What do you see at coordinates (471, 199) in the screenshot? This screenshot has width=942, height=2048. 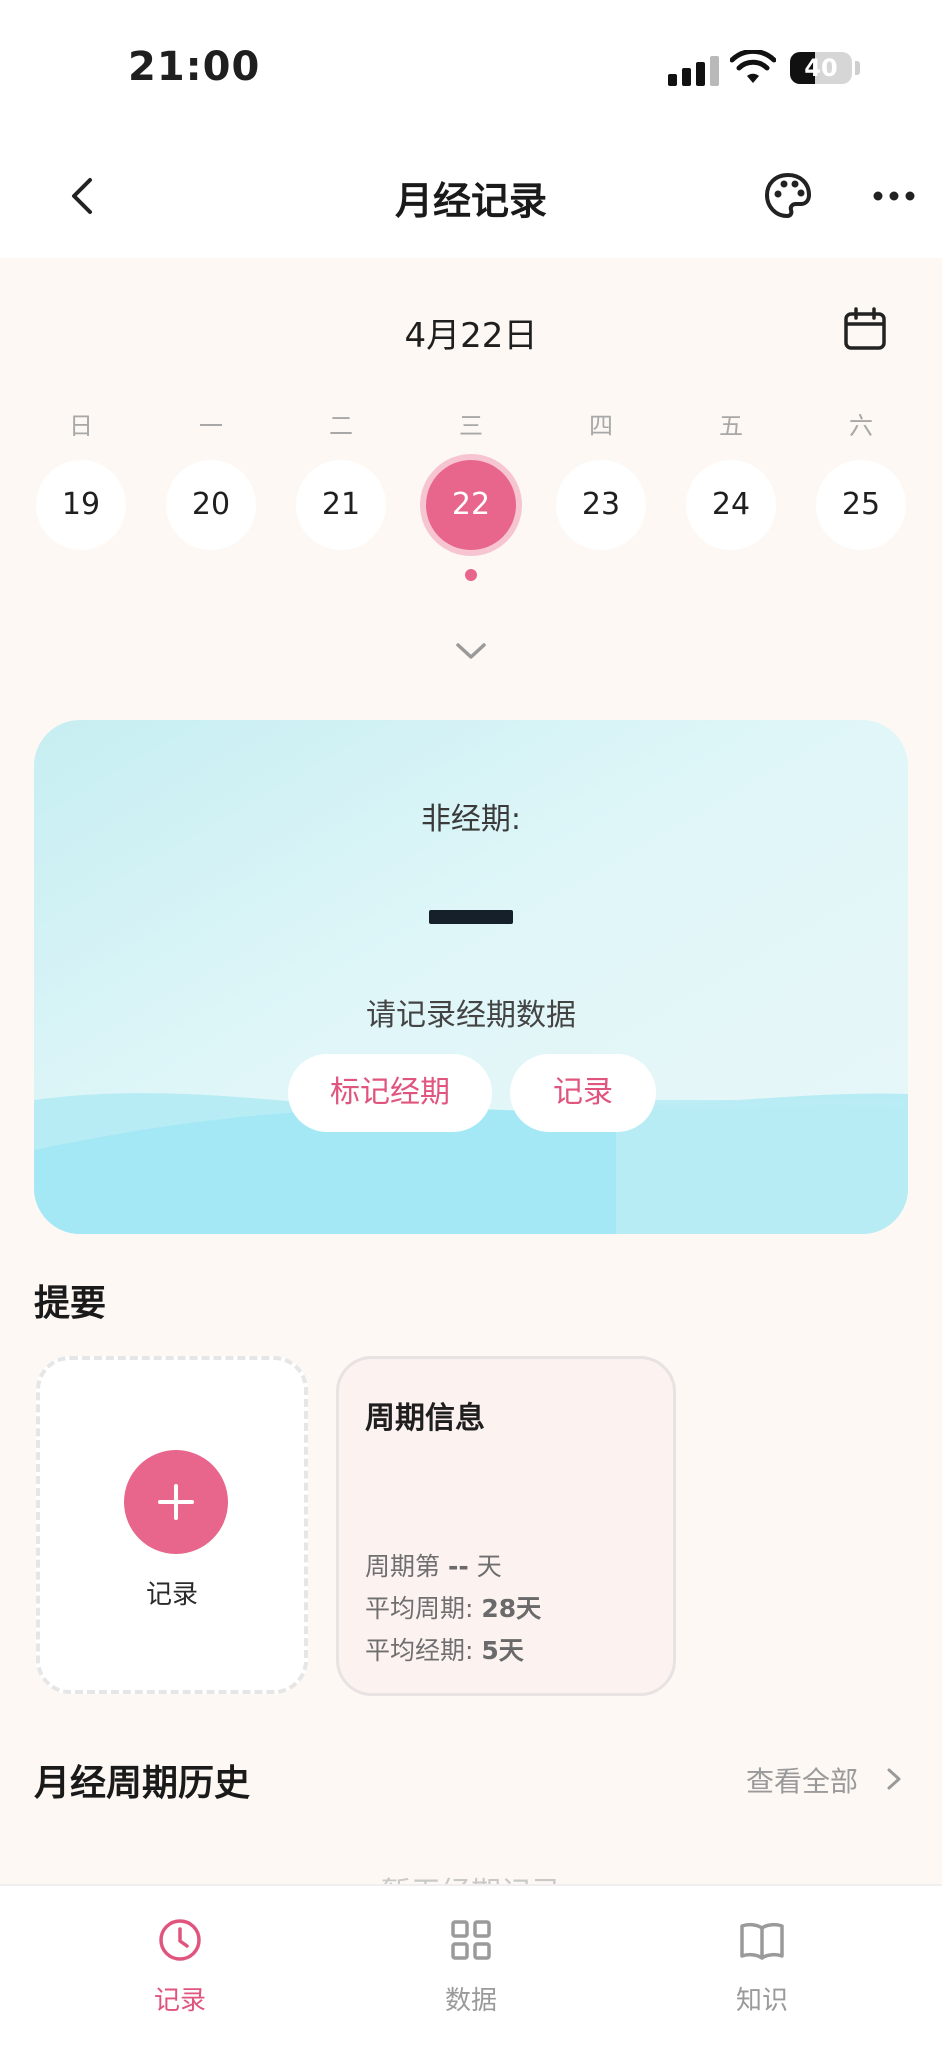 I see `nav-bar: 月经记录` at bounding box center [471, 199].